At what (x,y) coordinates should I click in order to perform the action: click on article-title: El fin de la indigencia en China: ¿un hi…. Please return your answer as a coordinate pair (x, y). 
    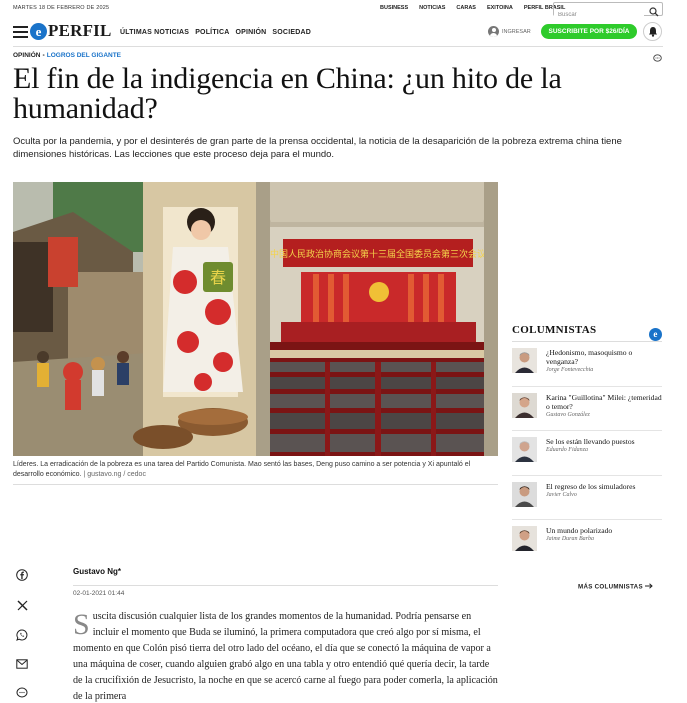
    Looking at the image, I should click on (287, 93).